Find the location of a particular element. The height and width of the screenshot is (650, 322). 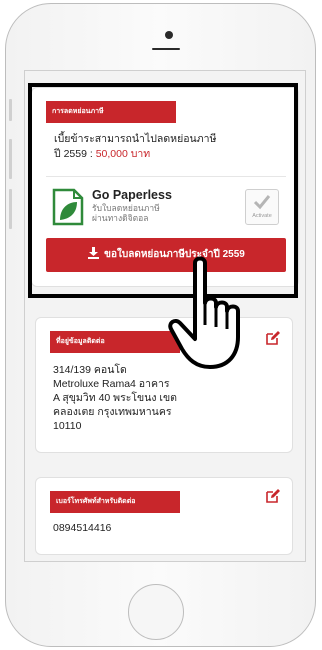

pointing-hand-icon is located at coordinates (204, 312).